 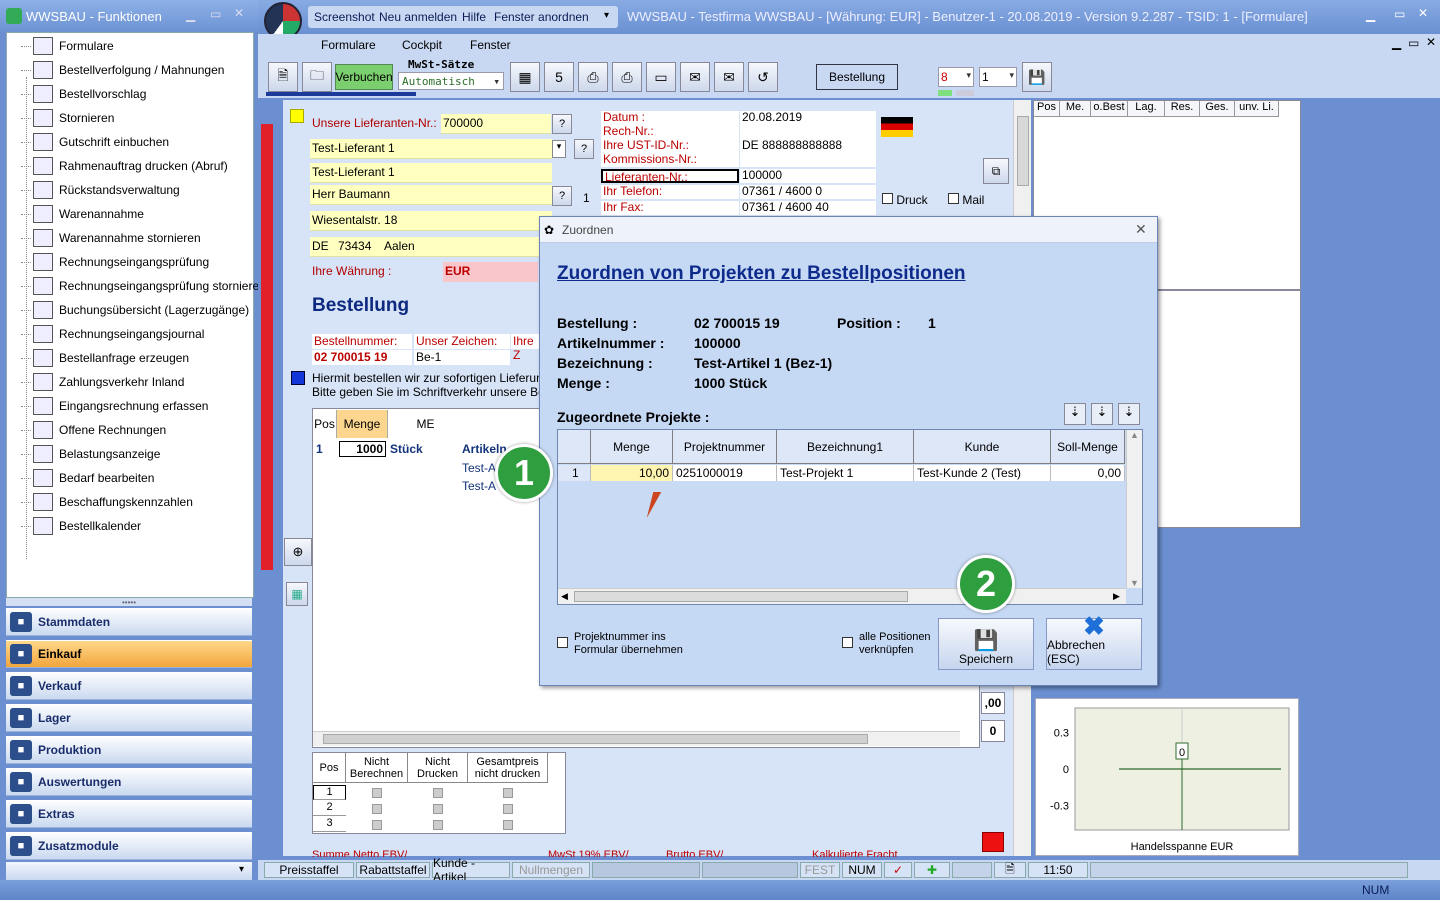 I want to click on mdi-restore-icon: ▭, so click(x=1413, y=43).